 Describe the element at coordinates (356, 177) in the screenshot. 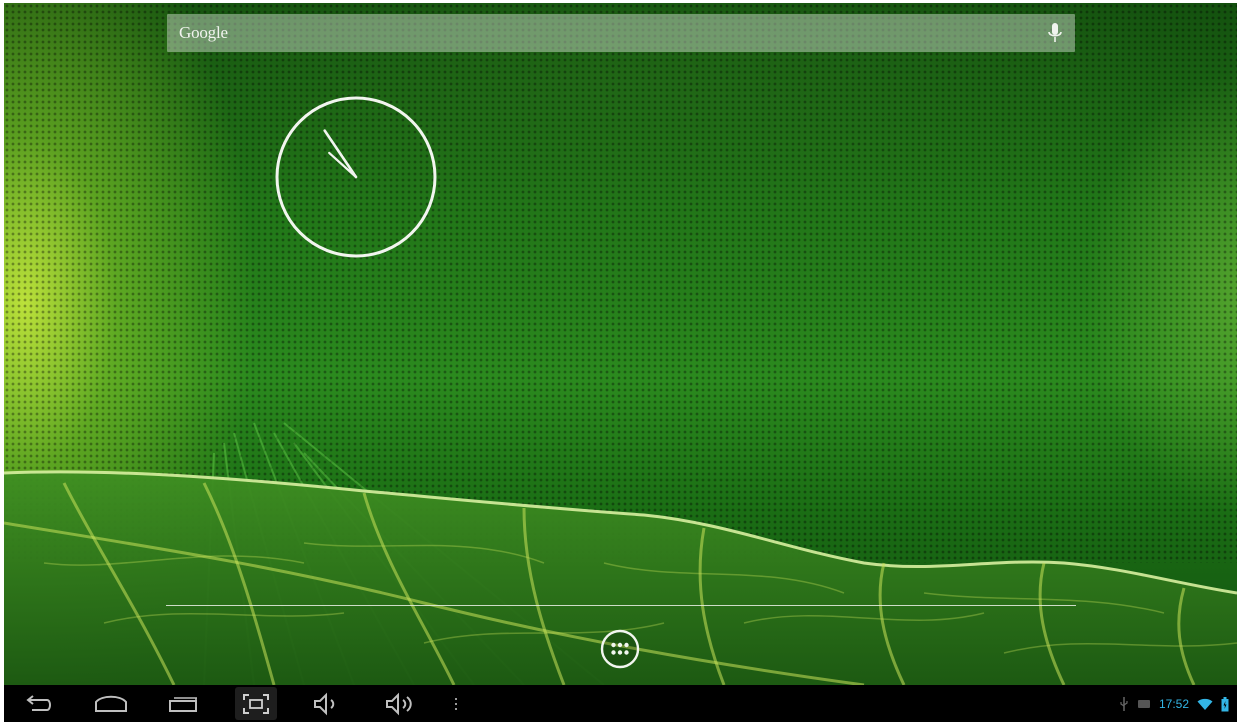

I see `analog-clock-widget` at that location.